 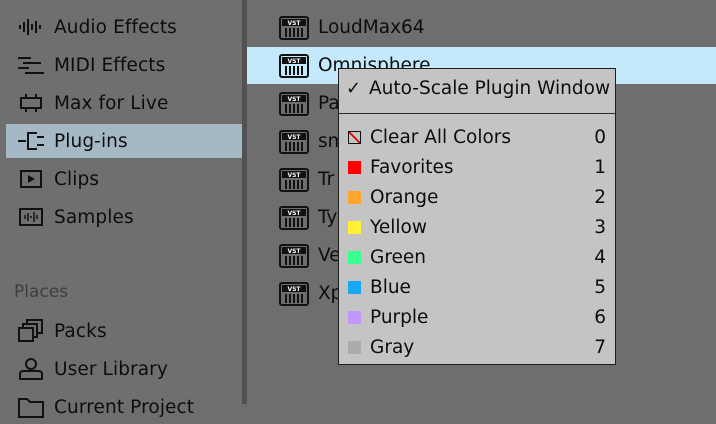 I want to click on sidebar-item-samples: Samples, so click(x=124, y=217).